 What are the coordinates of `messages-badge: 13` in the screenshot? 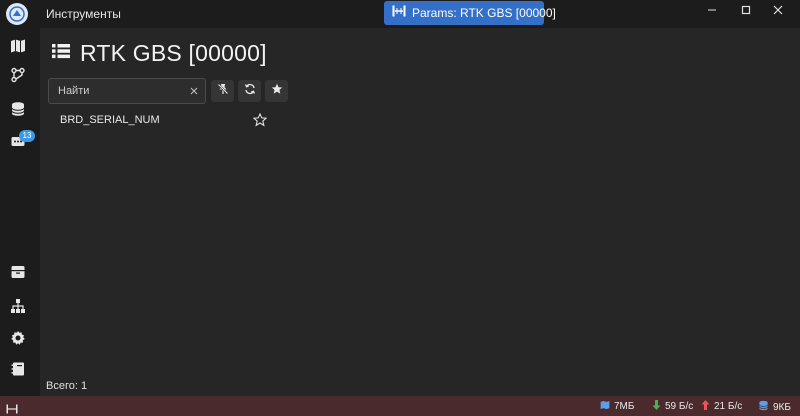 It's located at (27, 136).